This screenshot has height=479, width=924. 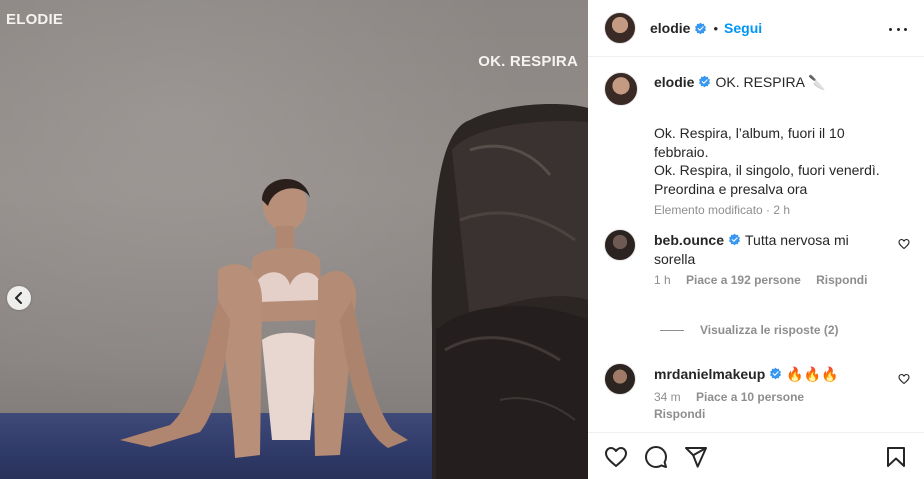 What do you see at coordinates (750, 397) in the screenshot?
I see `comment-likes: Piace a 10 persone` at bounding box center [750, 397].